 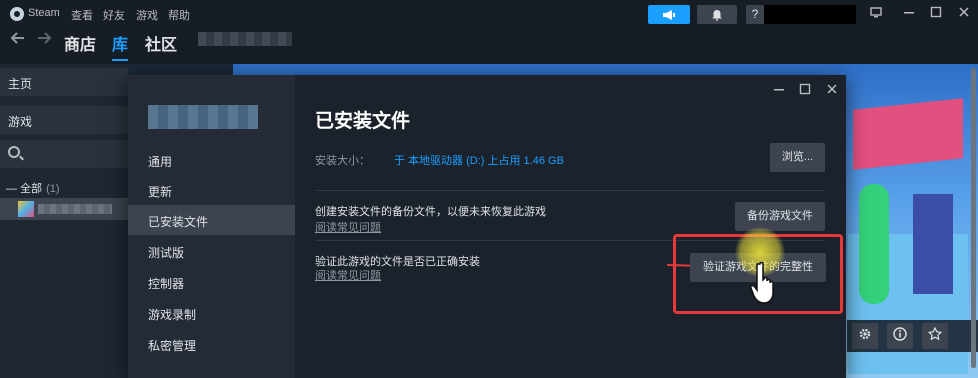 I want to click on dialog-heading: 已安装文件, so click(x=363, y=121).